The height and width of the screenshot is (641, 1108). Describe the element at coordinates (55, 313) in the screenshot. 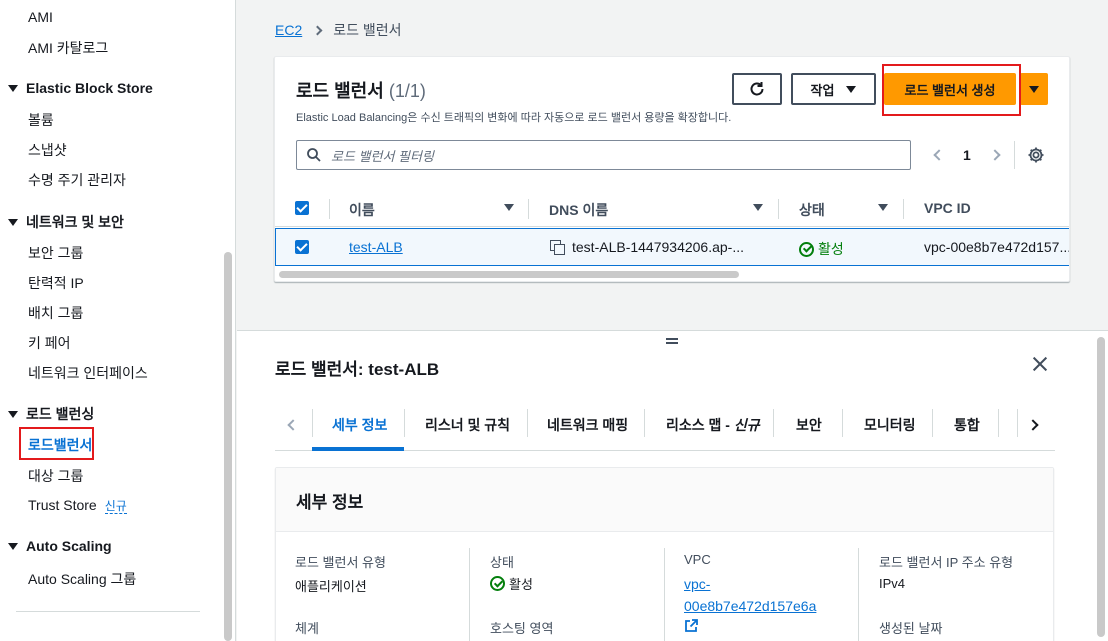

I see `sidebar-item-placement-groups: 배치 그룹` at that location.